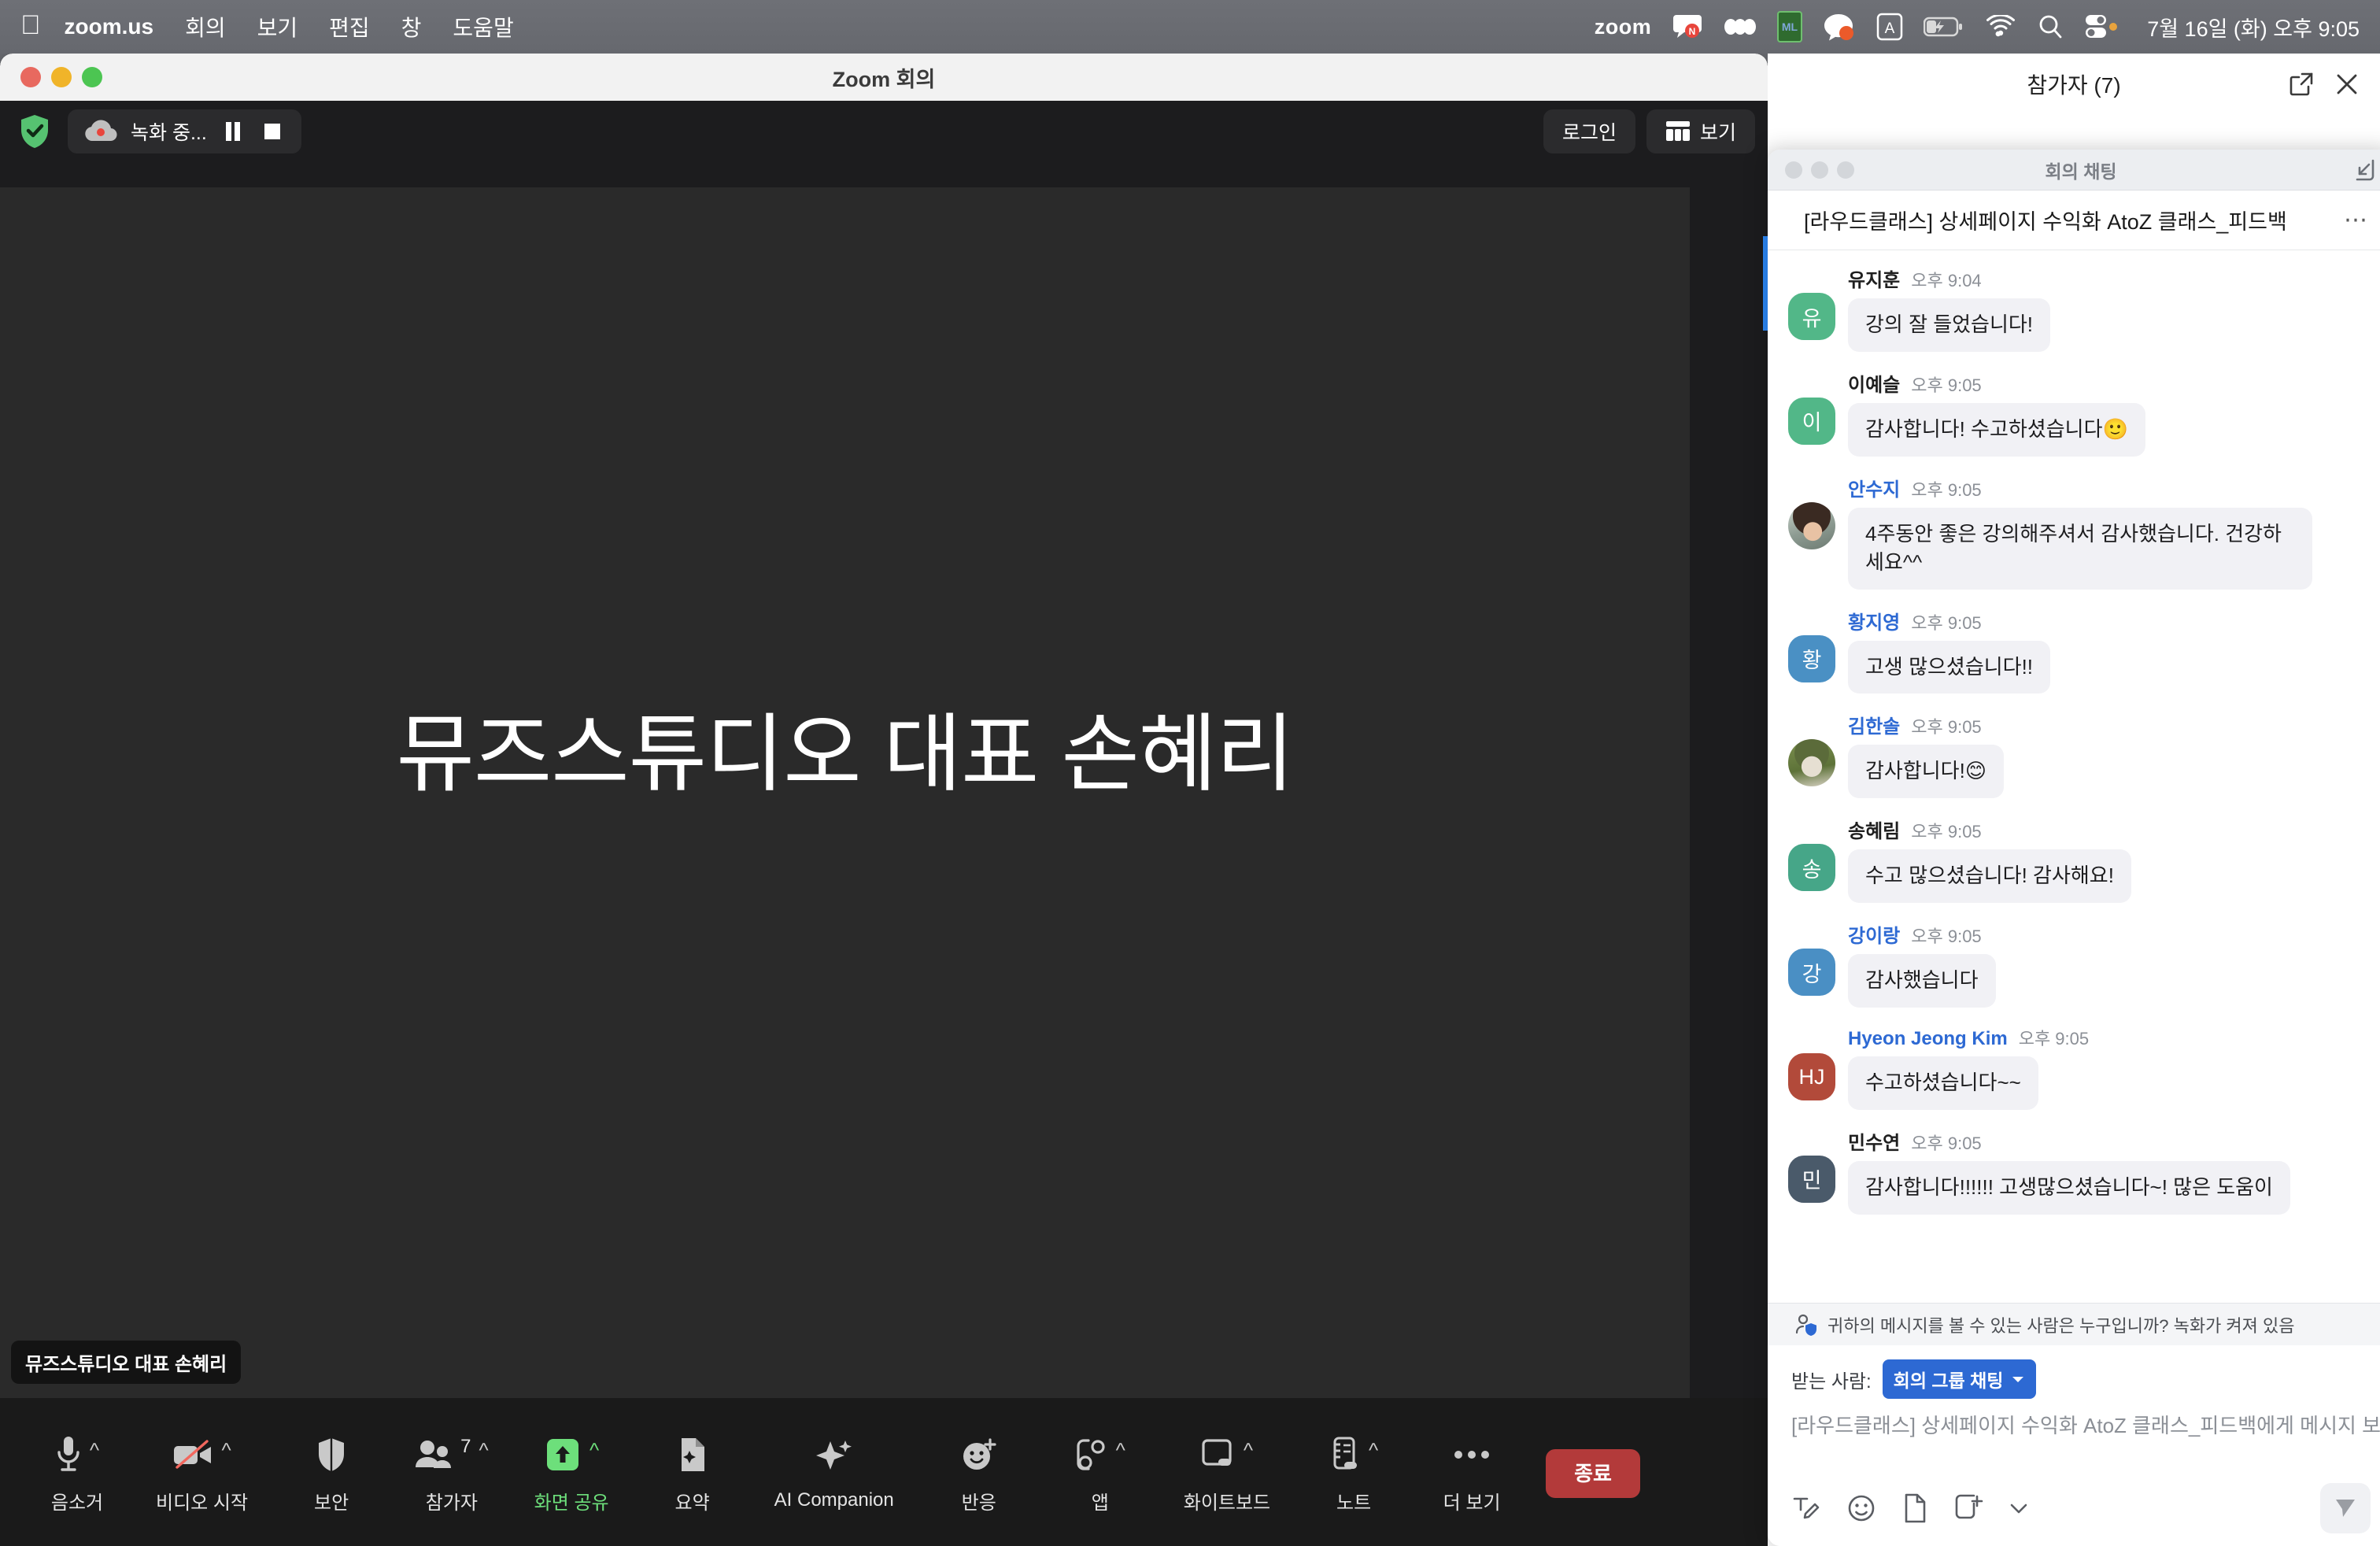 This screenshot has width=2380, height=1546. Describe the element at coordinates (2347, 84) in the screenshot. I see `close-icon` at that location.